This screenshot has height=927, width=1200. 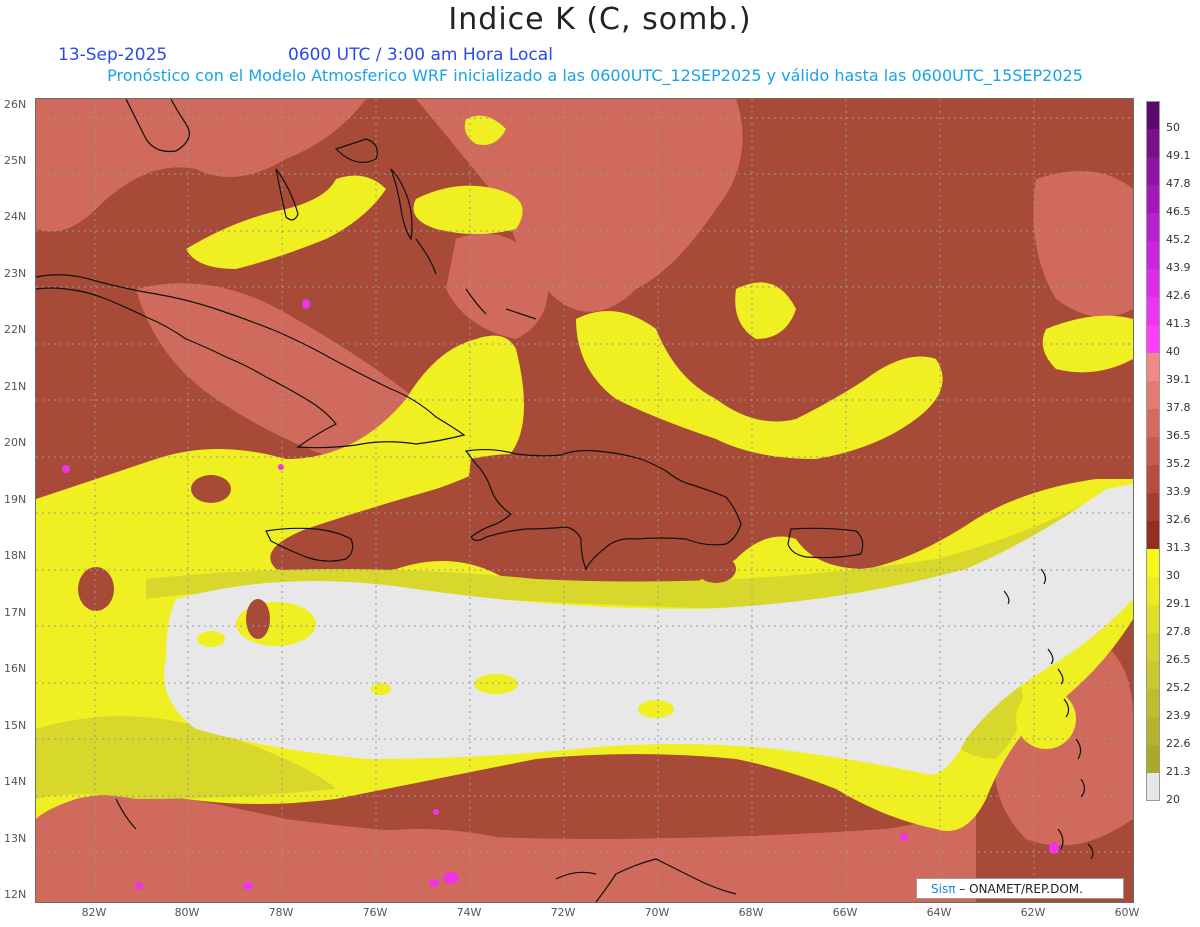 I want to click on colorbar-label: 29.1, so click(x=1178, y=603).